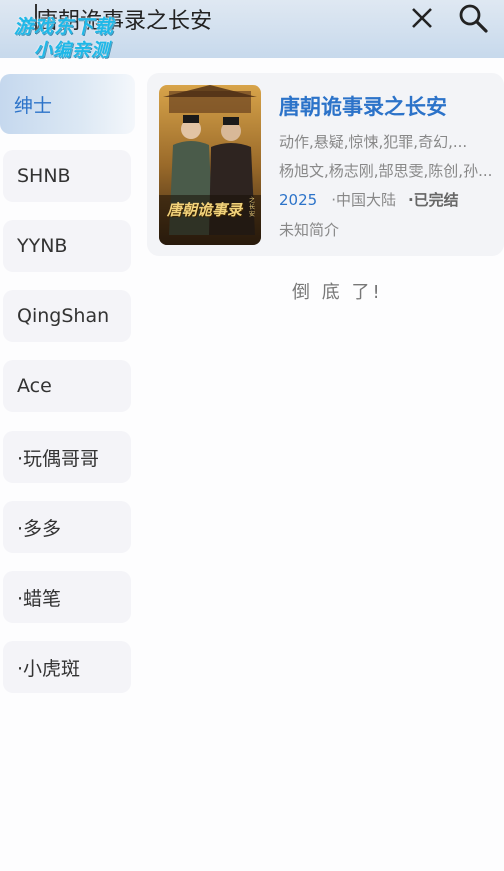 This screenshot has width=504, height=871. I want to click on result-meta: 2025 ·中国大陆 ·已完结, so click(369, 199).